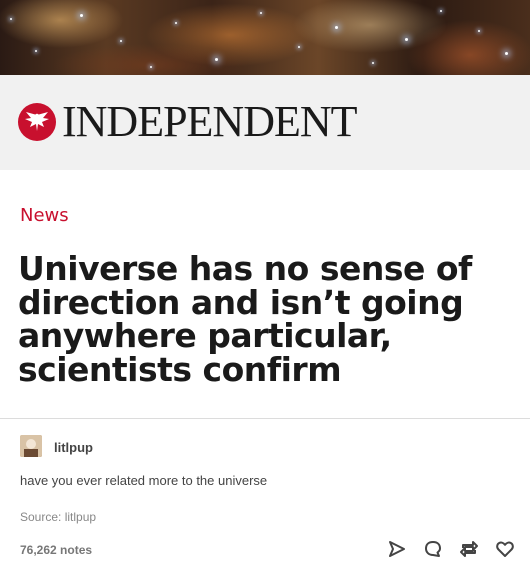 Image resolution: width=530 pixels, height=565 pixels. What do you see at coordinates (37, 122) in the screenshot?
I see `eagle-logo-icon` at bounding box center [37, 122].